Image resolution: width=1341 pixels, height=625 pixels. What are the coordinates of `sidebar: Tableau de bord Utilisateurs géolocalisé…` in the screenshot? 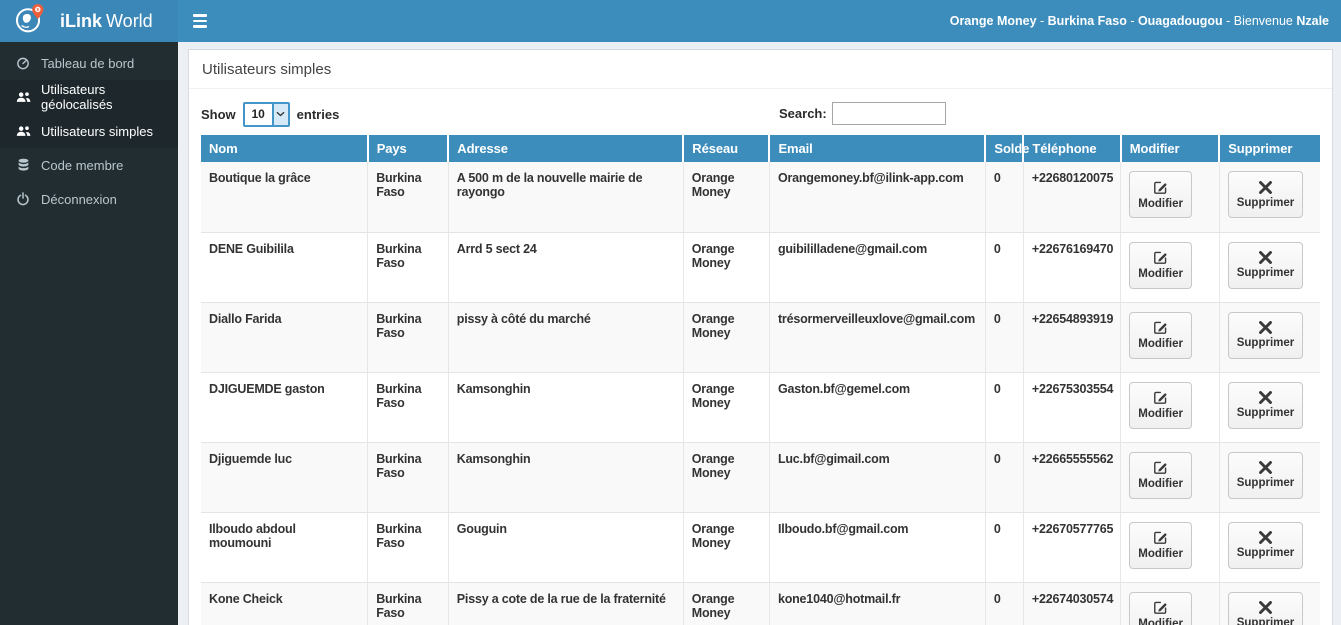 It's located at (89, 333).